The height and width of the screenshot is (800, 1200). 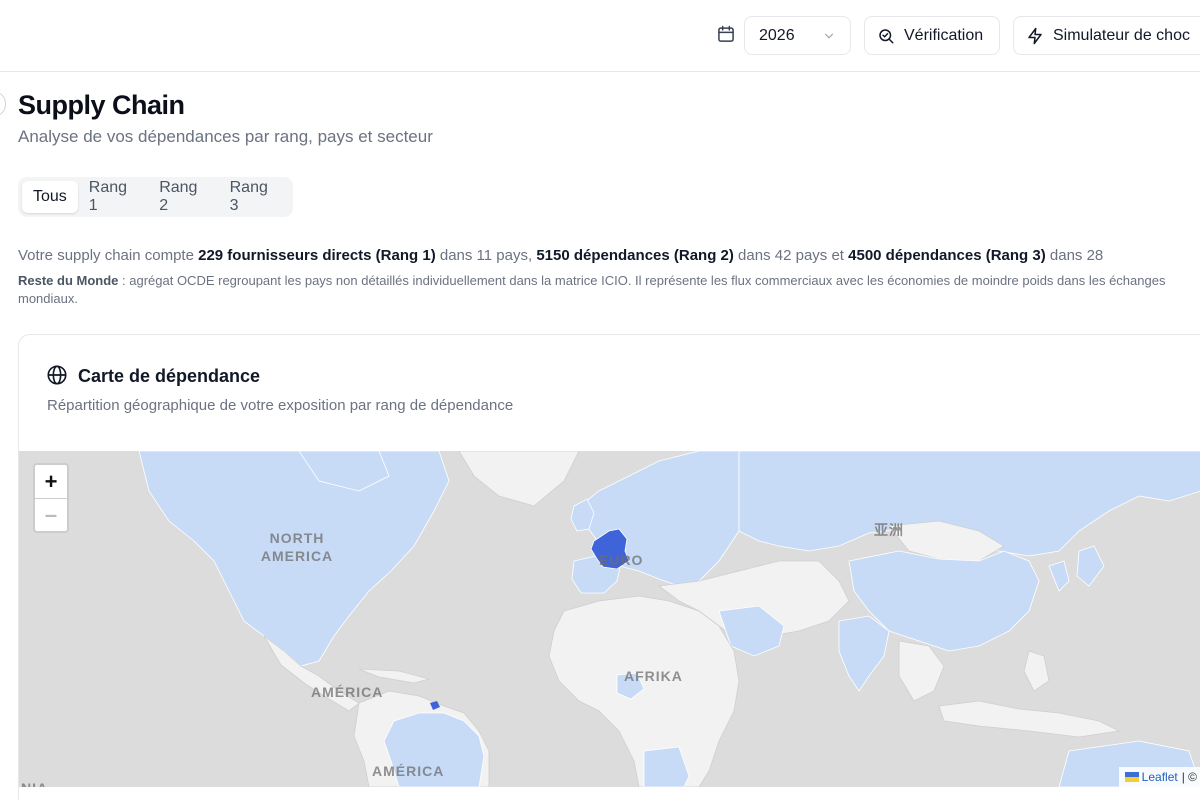 I want to click on tab-rang-2: Rang 2, so click(x=183, y=196).